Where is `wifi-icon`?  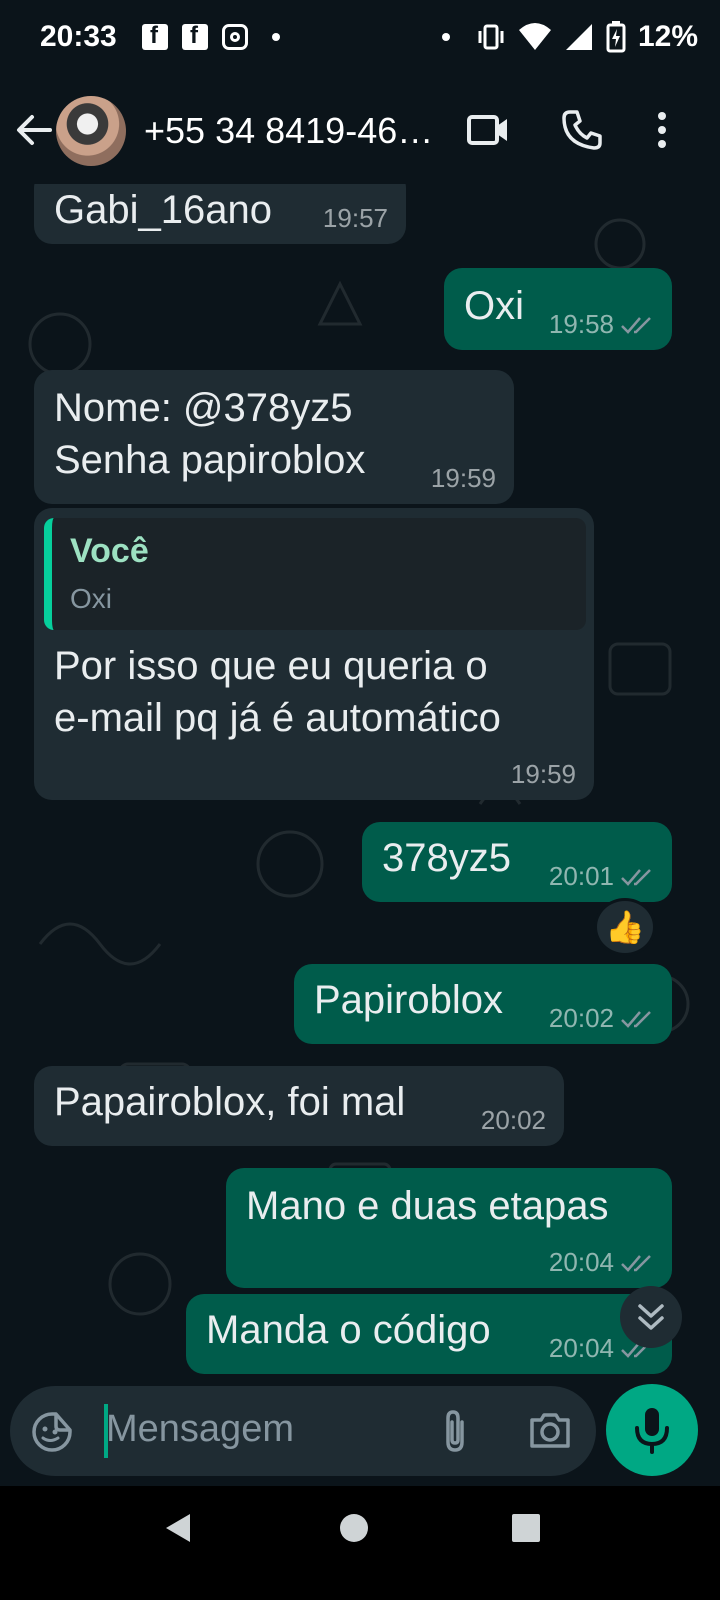 wifi-icon is located at coordinates (534, 36).